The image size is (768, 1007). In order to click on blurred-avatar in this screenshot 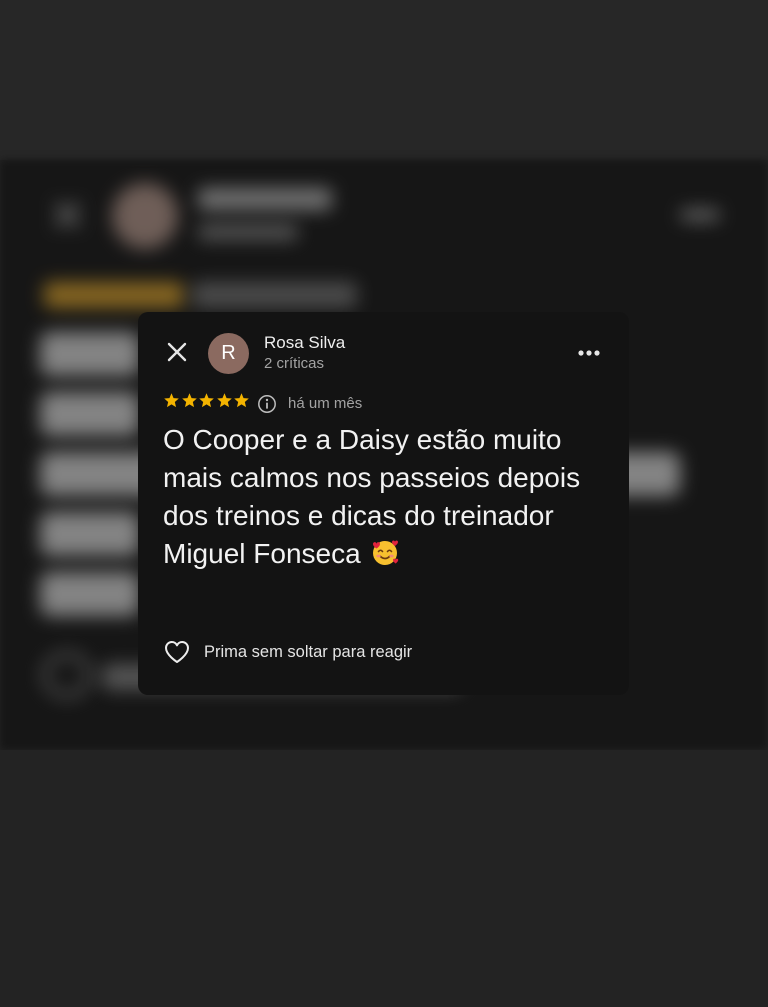, I will do `click(145, 216)`.